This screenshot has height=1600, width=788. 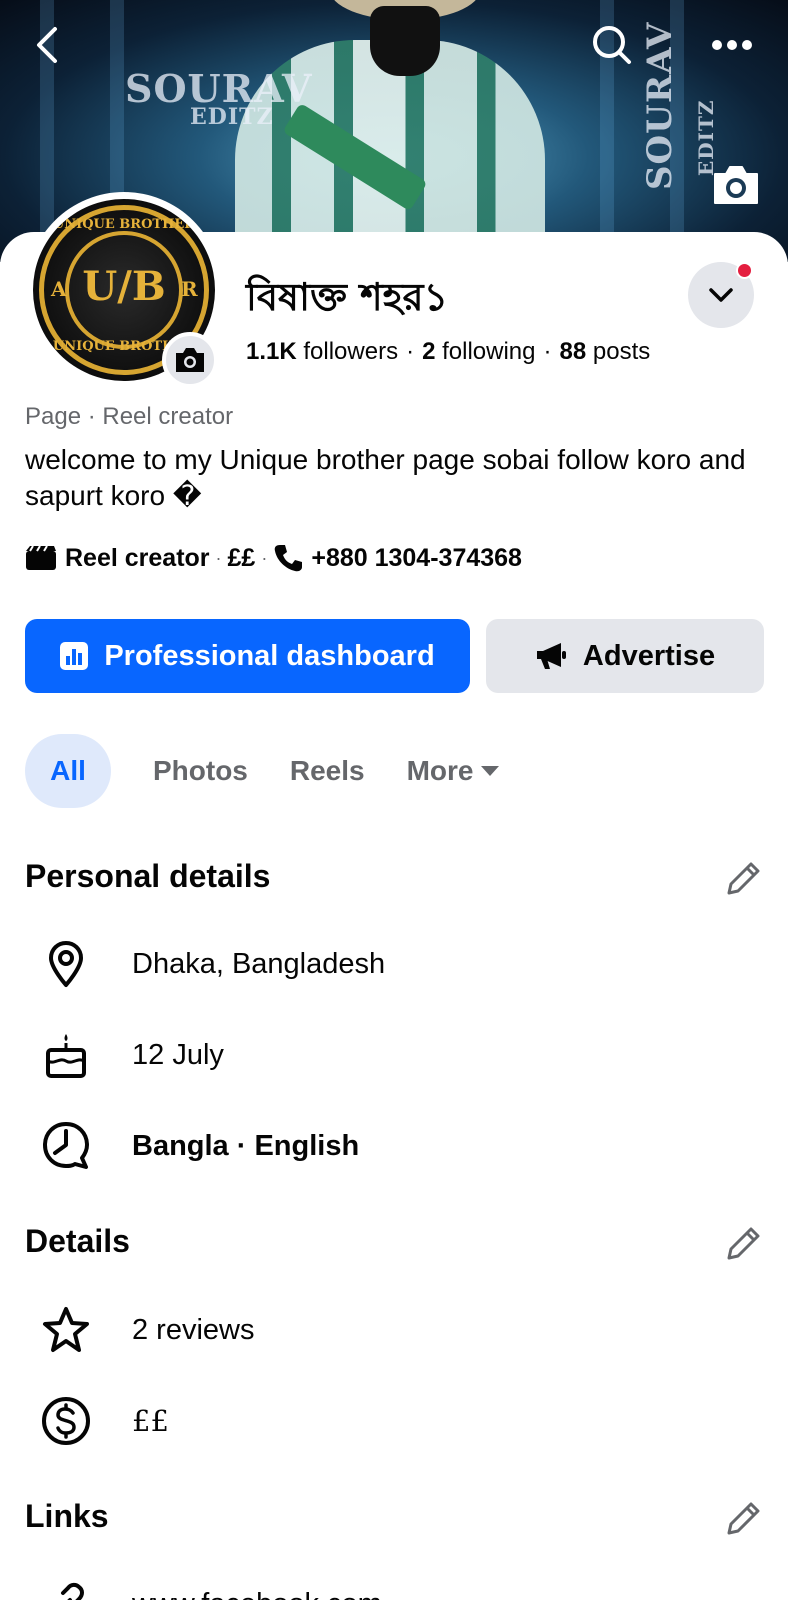 What do you see at coordinates (150, 1421) in the screenshot?
I see `price-range-text: ££` at bounding box center [150, 1421].